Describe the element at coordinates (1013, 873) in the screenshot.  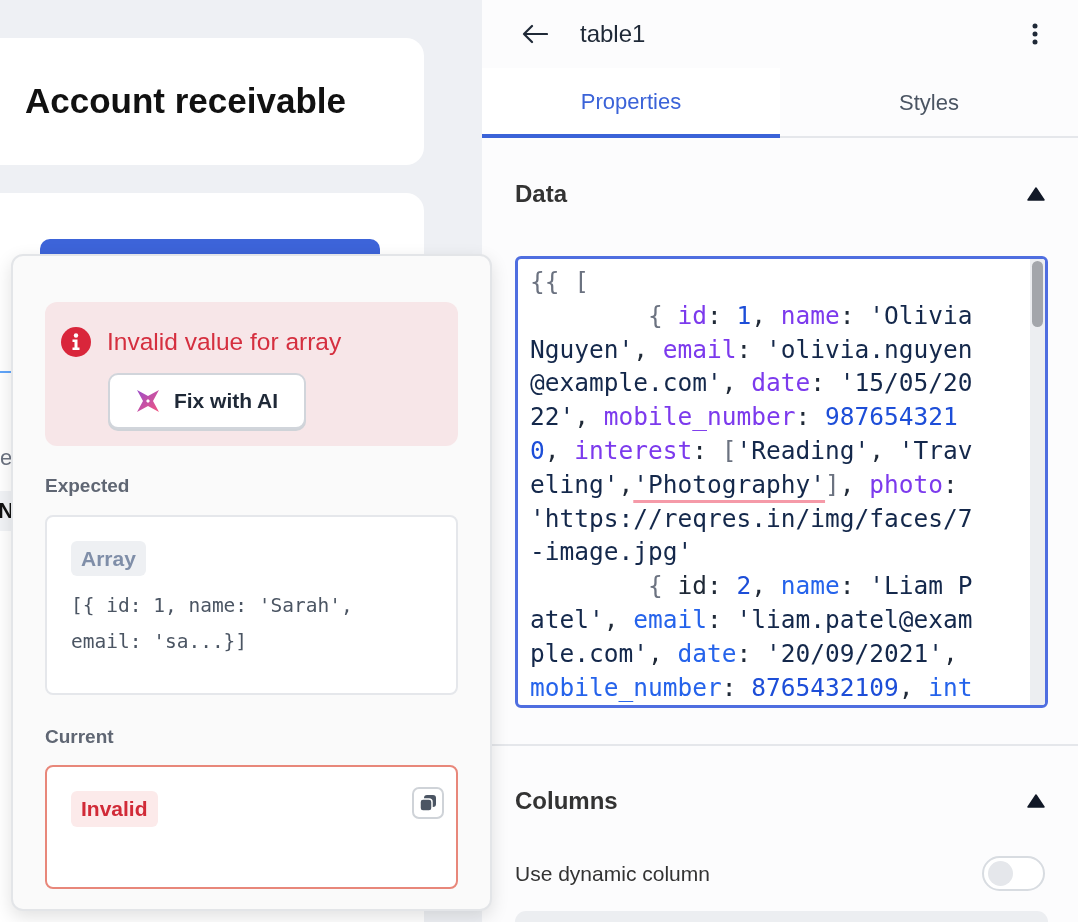
I see `toggle-switch` at that location.